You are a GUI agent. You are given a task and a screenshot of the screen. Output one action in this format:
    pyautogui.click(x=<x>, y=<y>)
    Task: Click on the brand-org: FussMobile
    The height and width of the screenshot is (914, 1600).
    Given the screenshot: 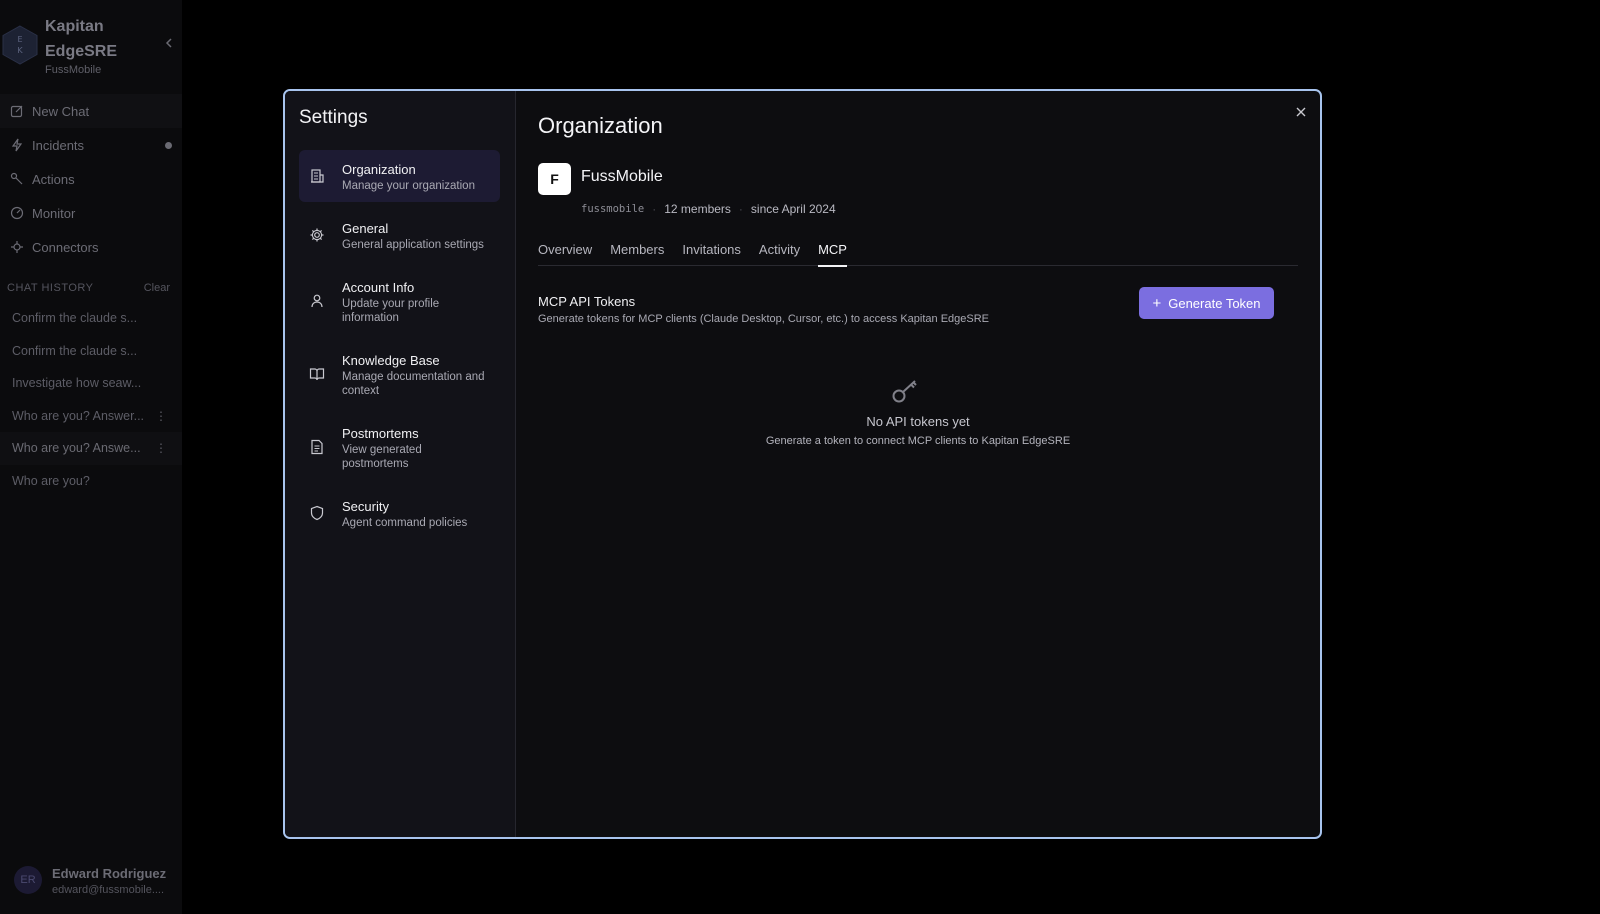 What is the action you would take?
    pyautogui.click(x=73, y=70)
    